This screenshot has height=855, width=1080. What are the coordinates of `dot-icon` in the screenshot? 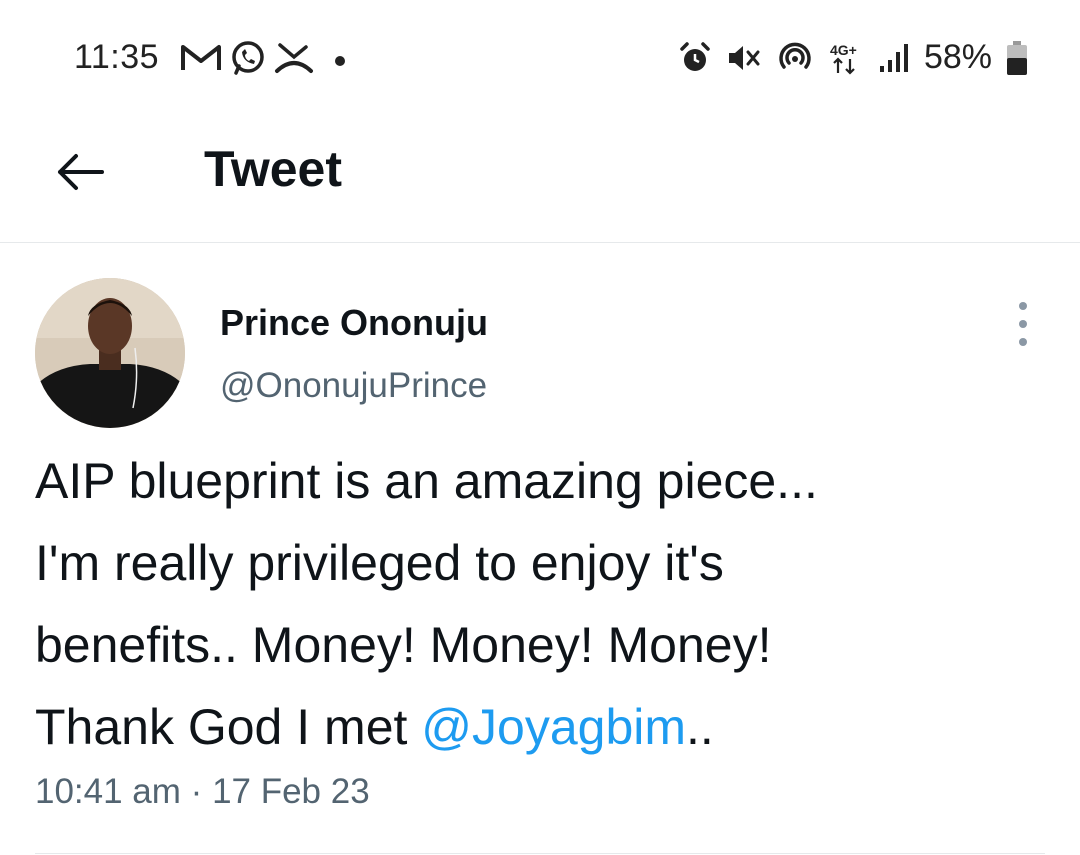 It's located at (340, 61).